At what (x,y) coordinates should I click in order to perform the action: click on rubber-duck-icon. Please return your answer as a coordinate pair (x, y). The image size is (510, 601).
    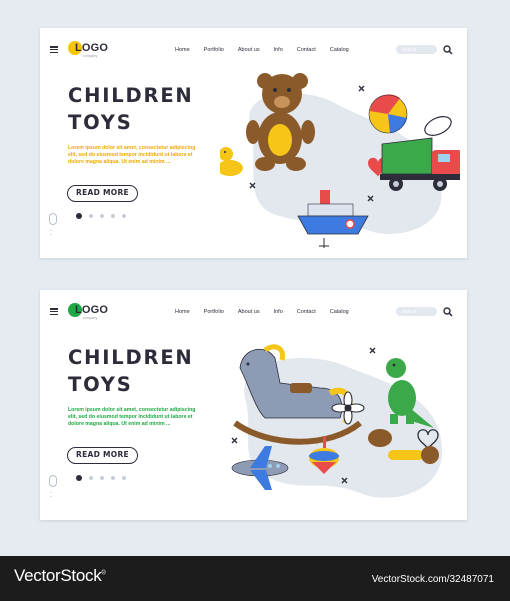
    Looking at the image, I should click on (231, 161).